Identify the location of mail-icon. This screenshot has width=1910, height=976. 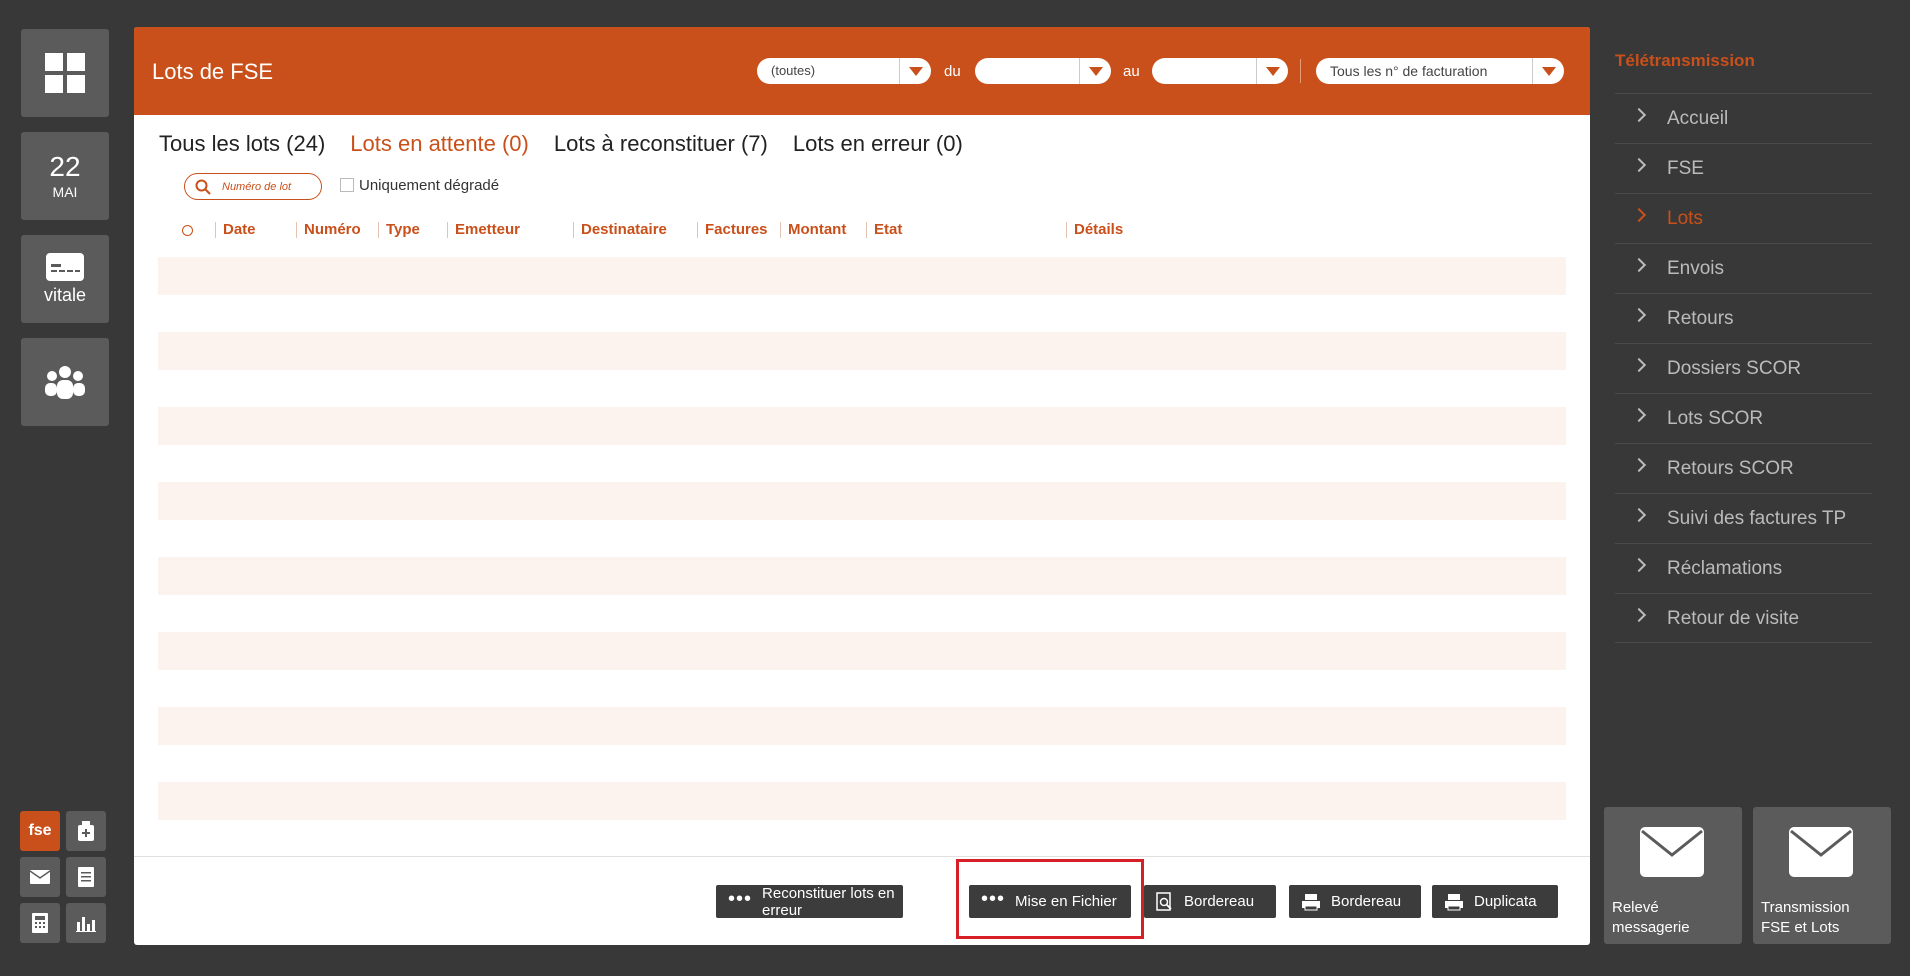
(40, 877).